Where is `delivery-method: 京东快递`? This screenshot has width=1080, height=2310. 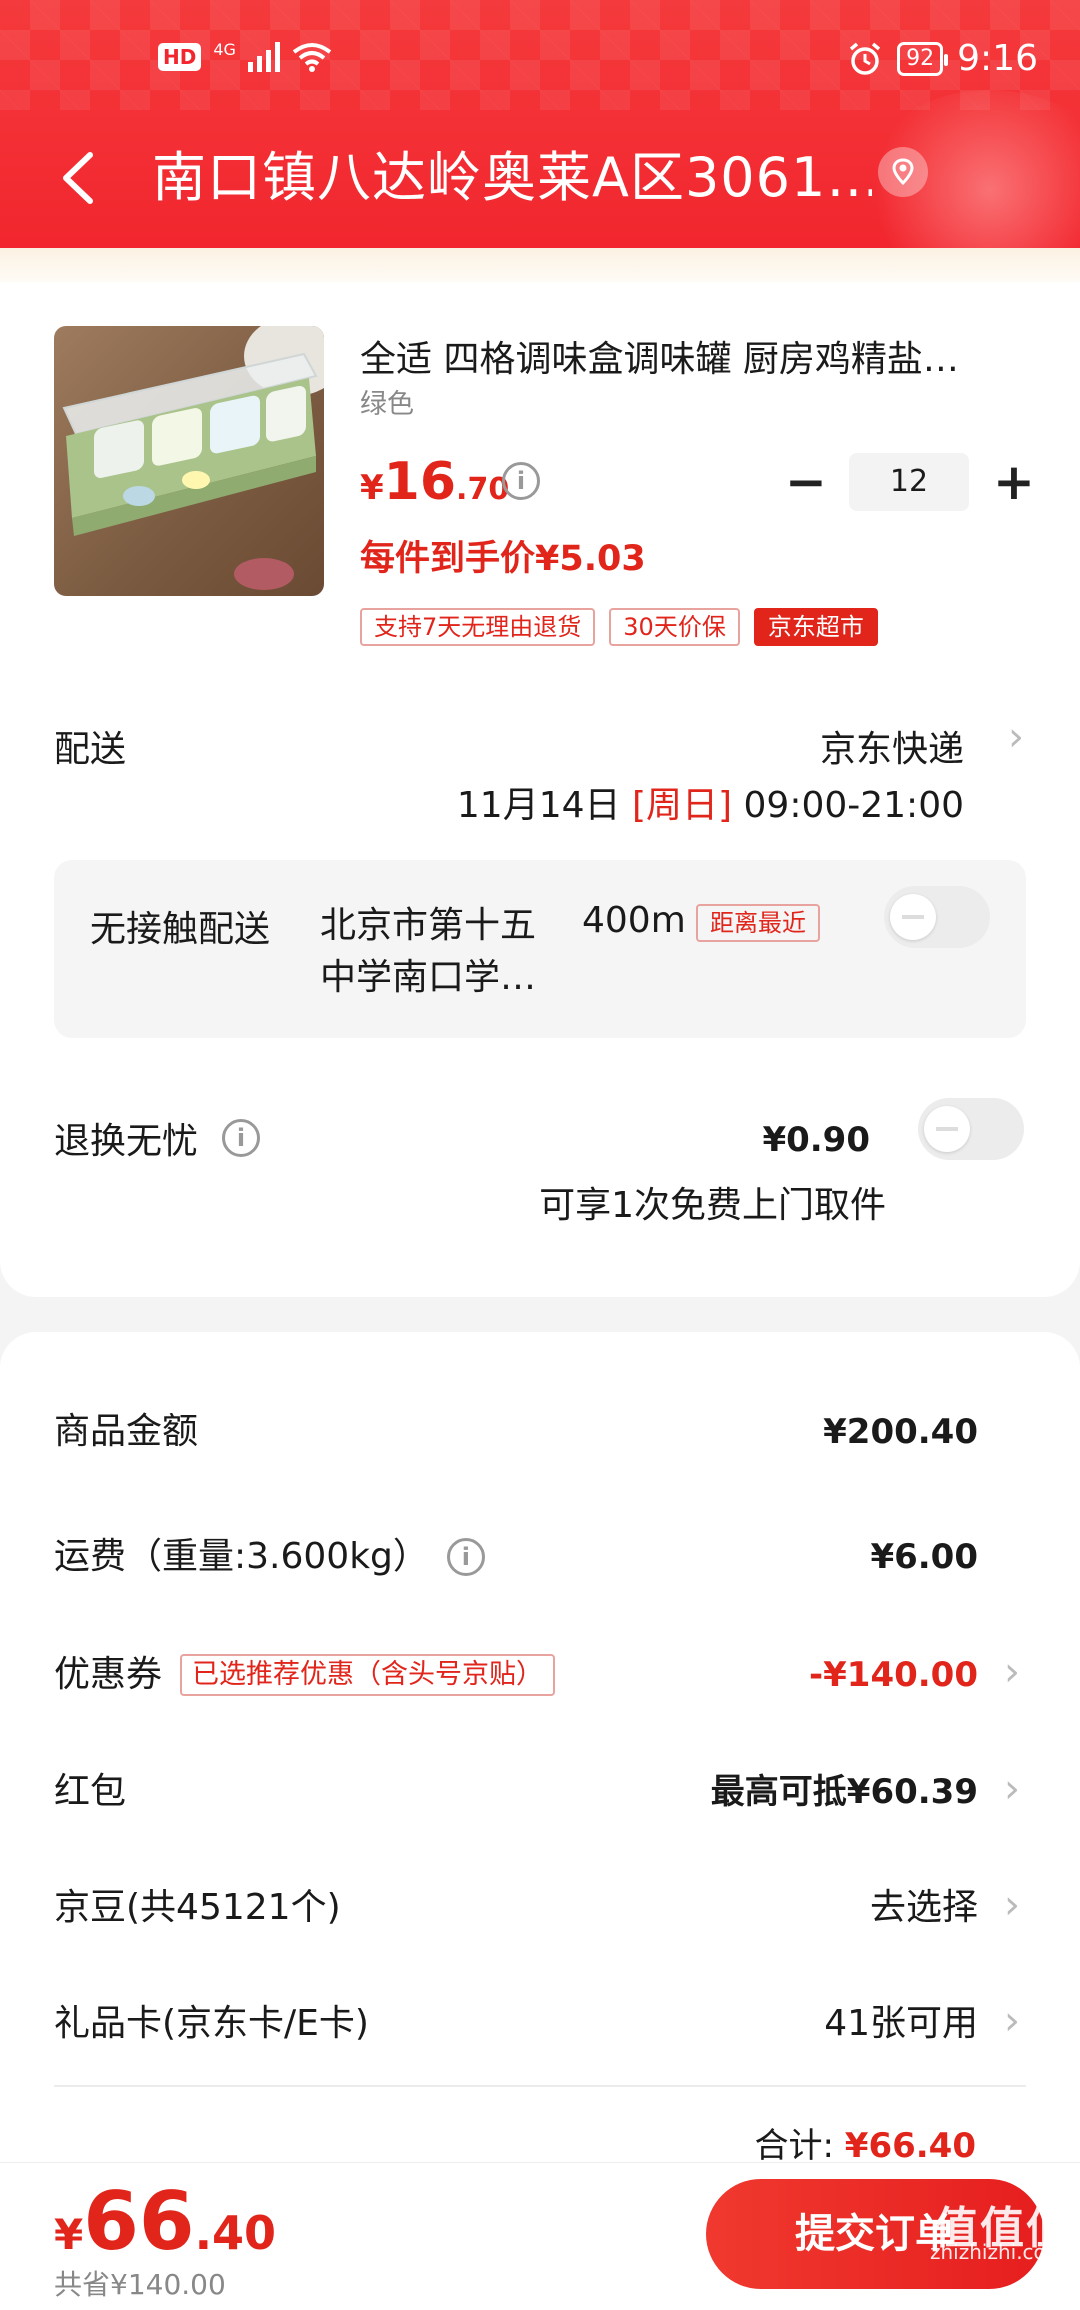 delivery-method: 京东快递 is located at coordinates (892, 746).